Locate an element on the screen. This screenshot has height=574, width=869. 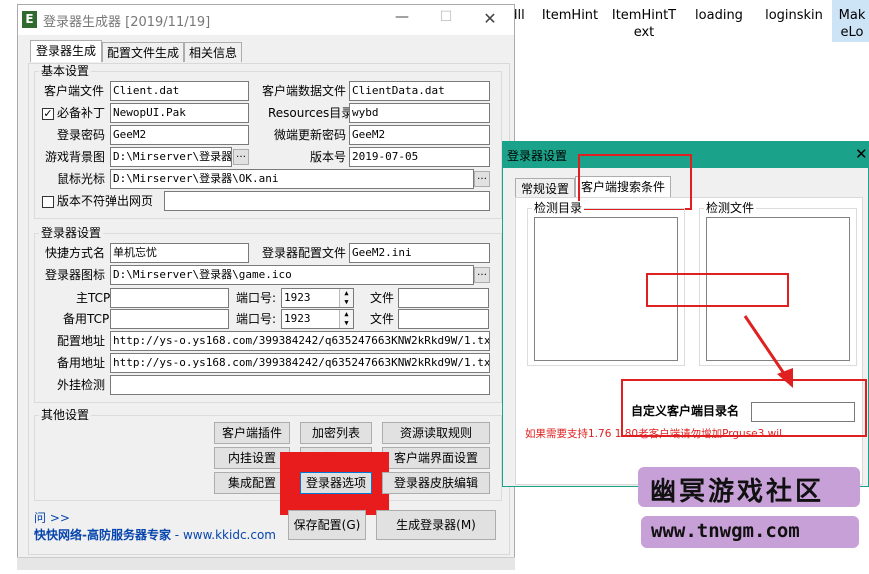
dialog-close-icon: ✕ is located at coordinates (861, 154).